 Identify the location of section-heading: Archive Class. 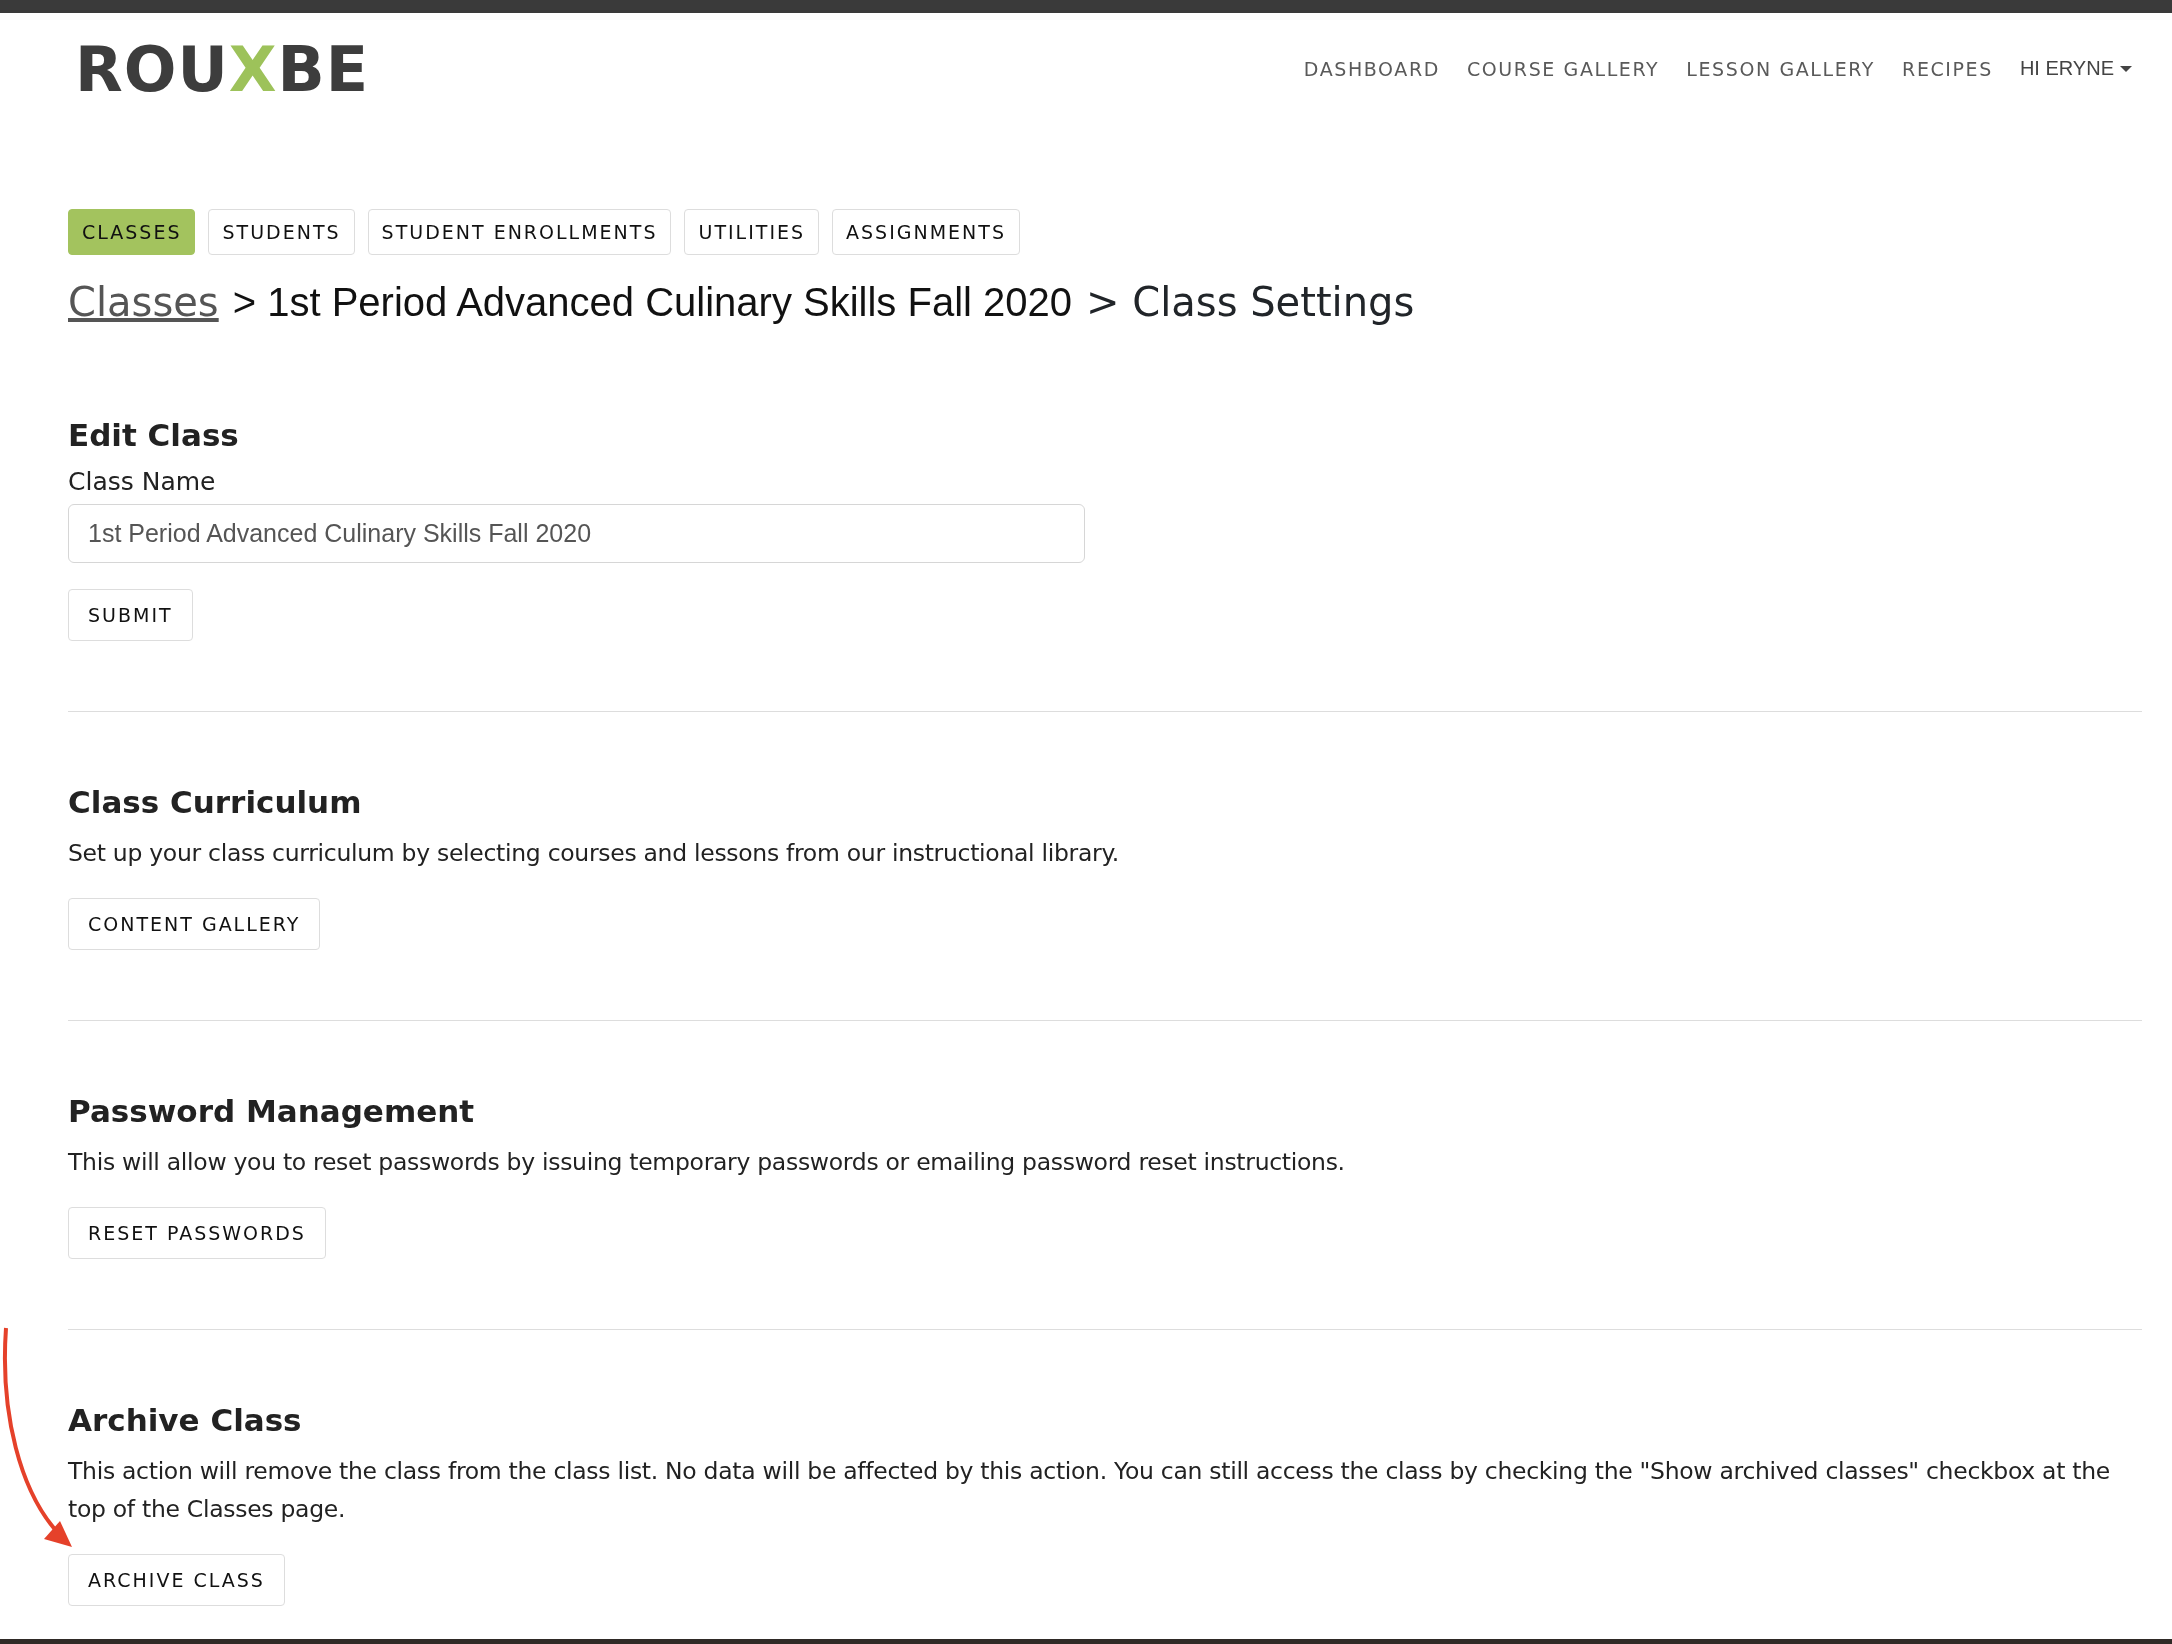
(185, 1420).